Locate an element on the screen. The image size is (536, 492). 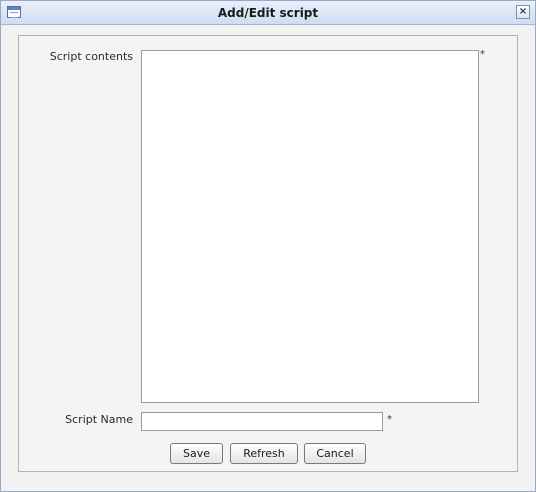
script-contents-label: Script contents is located at coordinates (91, 56).